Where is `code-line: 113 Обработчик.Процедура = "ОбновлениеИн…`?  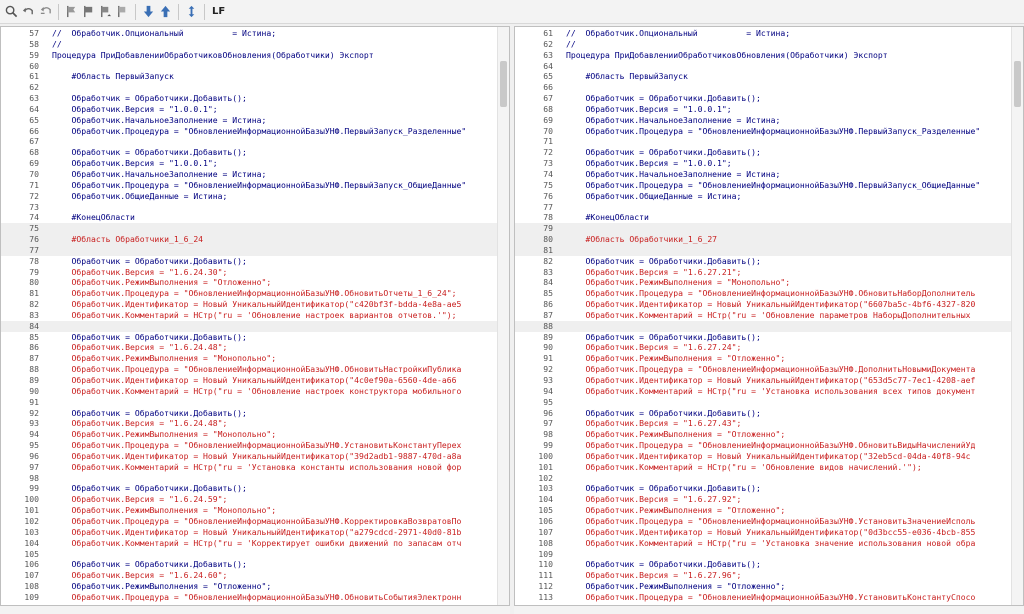
code-line: 113 Обработчик.Процедура = "ОбновлениеИн… is located at coordinates (764, 597).